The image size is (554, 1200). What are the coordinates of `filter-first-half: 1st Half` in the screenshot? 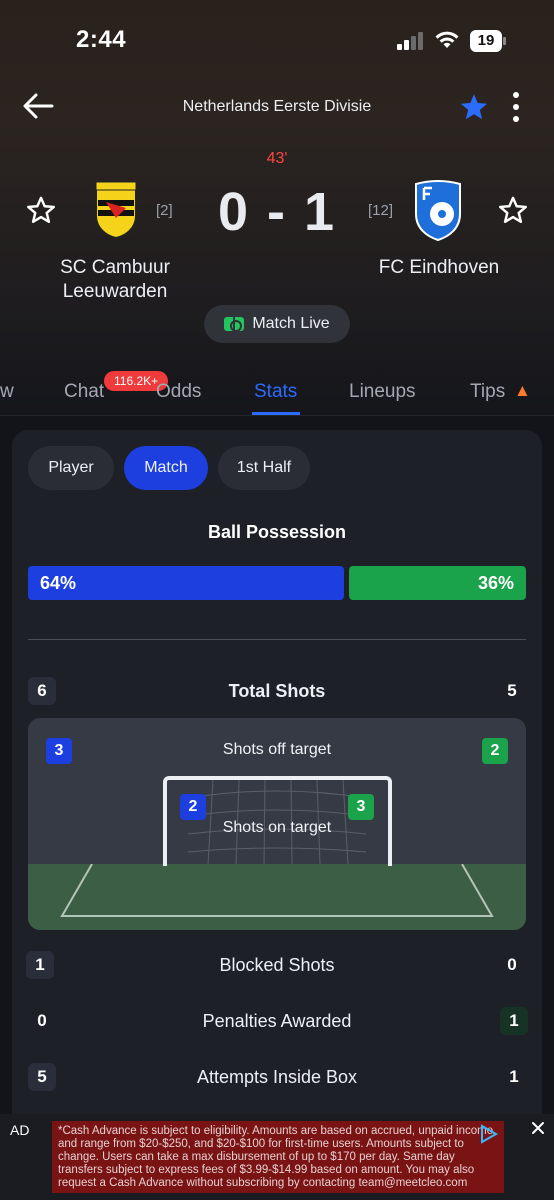 It's located at (264, 468).